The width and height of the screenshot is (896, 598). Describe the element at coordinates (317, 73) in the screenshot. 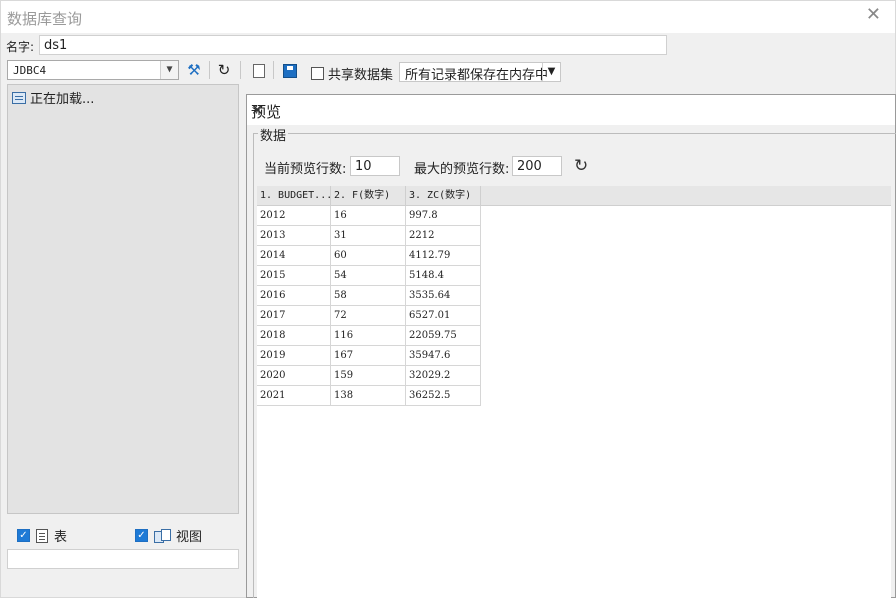

I see `checkbox-unchecked-icon` at that location.